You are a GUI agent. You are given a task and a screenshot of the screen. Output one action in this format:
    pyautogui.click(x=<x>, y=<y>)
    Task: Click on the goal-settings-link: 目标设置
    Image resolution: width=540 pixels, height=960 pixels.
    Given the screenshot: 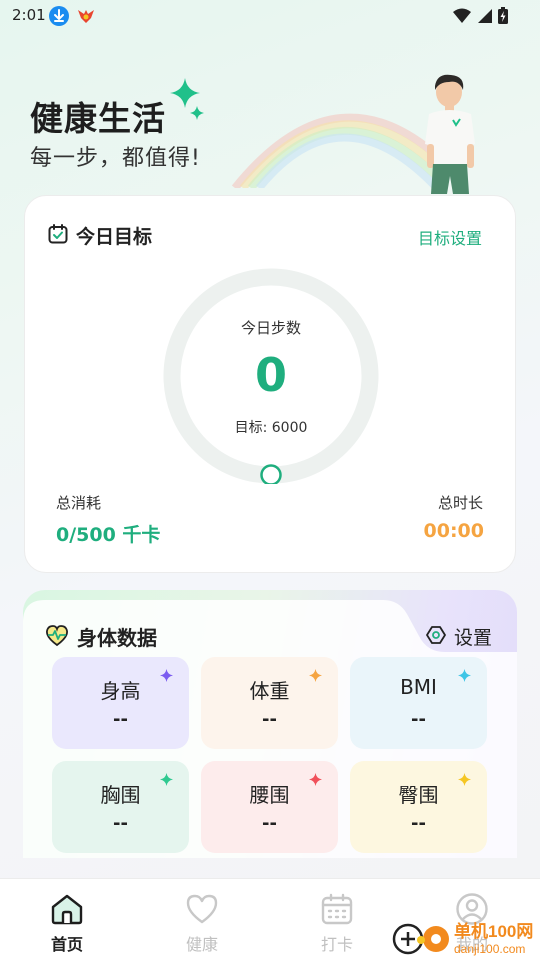 What is the action you would take?
    pyautogui.click(x=450, y=237)
    